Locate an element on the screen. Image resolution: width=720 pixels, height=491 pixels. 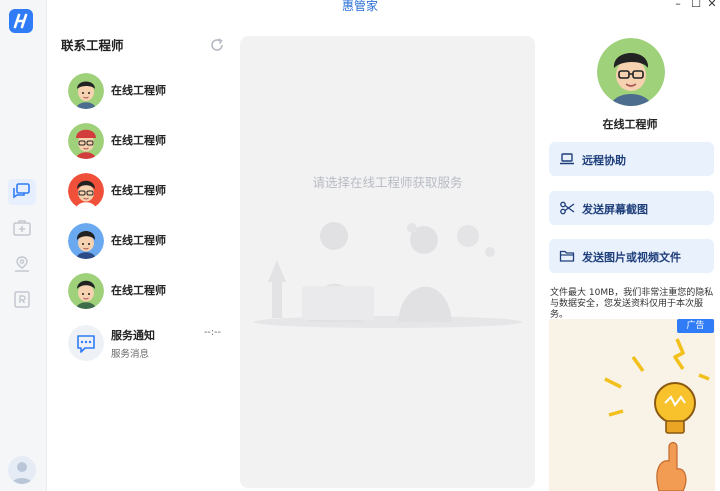
sidebar-item-location is located at coordinates (22, 264).